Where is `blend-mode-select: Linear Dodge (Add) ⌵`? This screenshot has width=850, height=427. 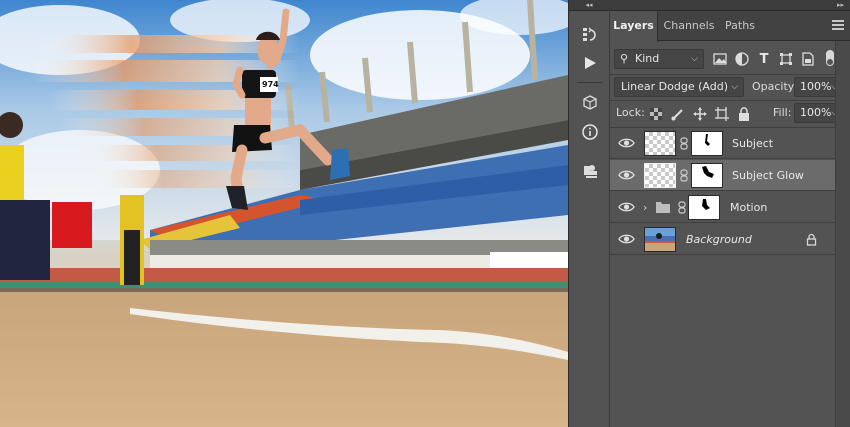
blend-mode-select: Linear Dodge (Add) ⌵ is located at coordinates (679, 87).